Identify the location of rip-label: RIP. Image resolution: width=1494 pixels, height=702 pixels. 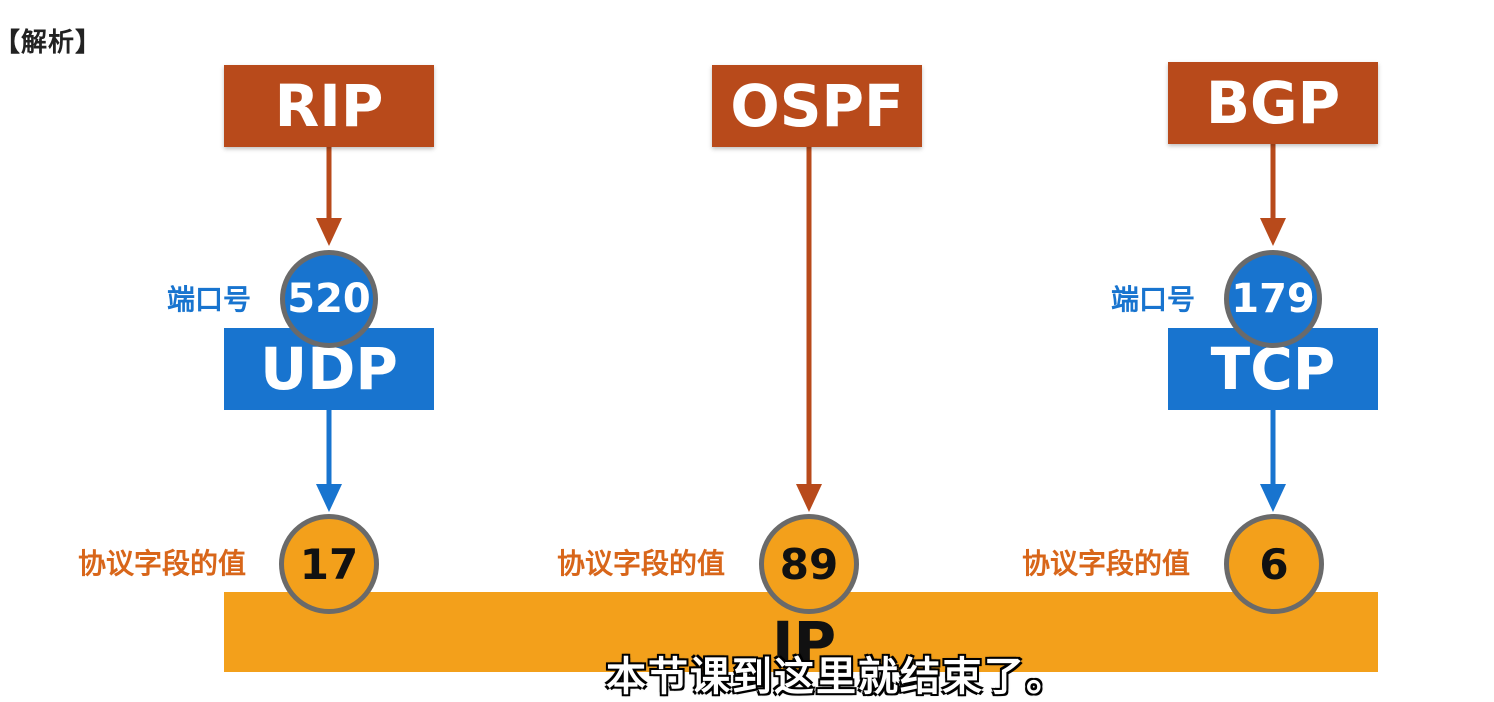
(329, 106).